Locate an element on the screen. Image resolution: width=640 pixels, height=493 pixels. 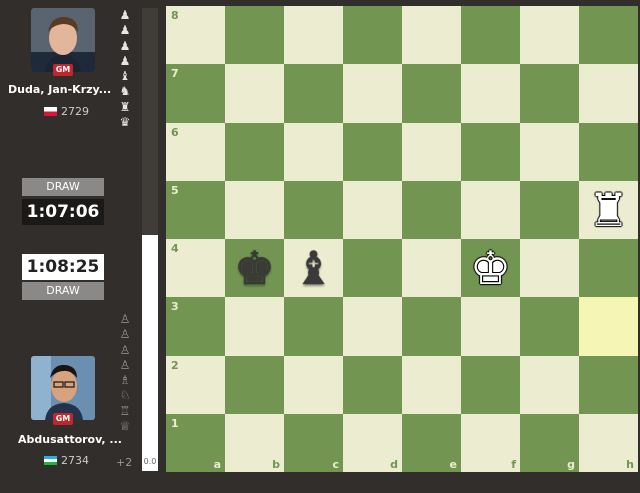
square-c1: c is located at coordinates (313, 442).